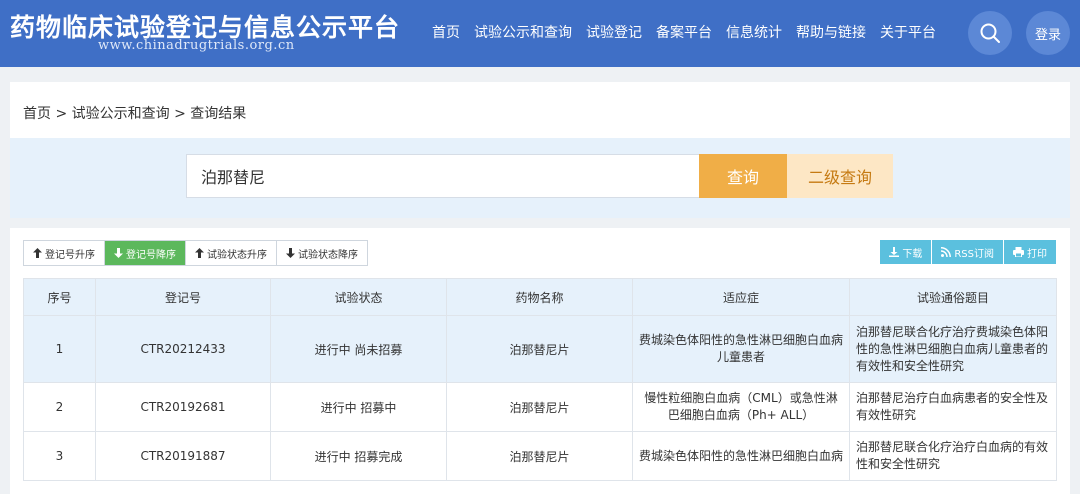 Image resolution: width=1080 pixels, height=494 pixels. I want to click on table-header-row: 序号 登记号 试验状态 药物名称 适应症 试验通俗题目, so click(540, 297).